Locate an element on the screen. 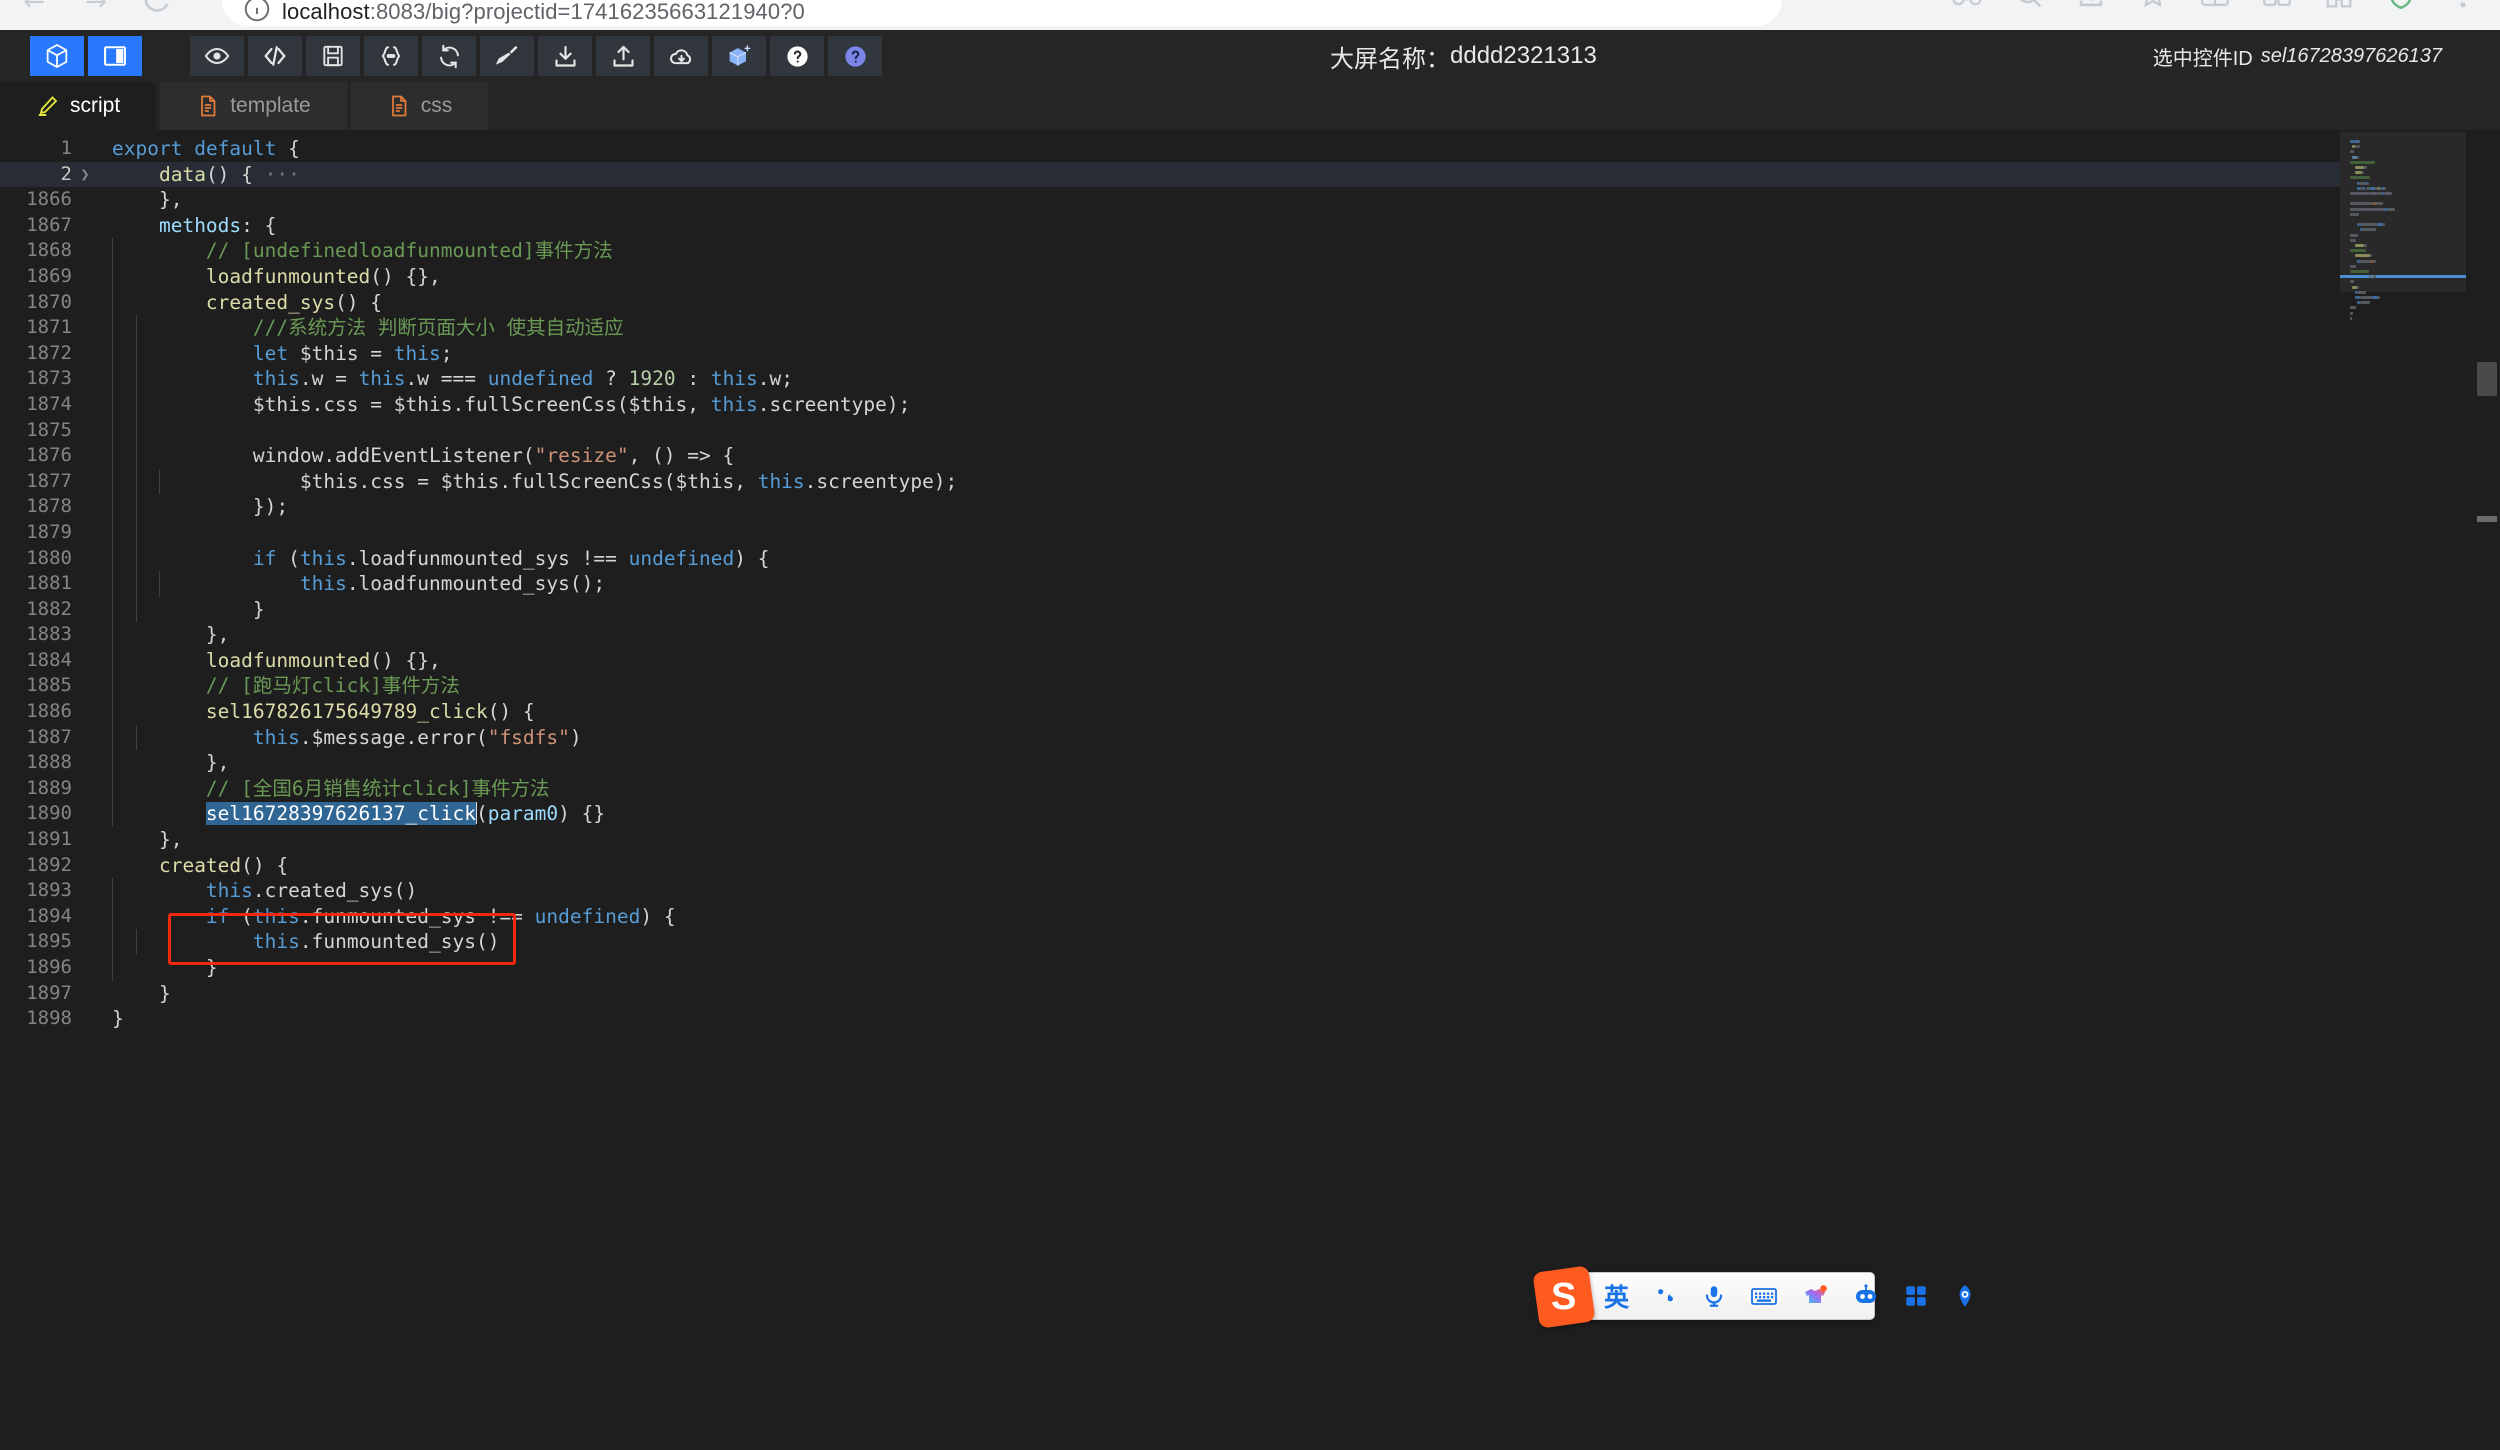  ime-language-mode: 英 is located at coordinates (1616, 1296).